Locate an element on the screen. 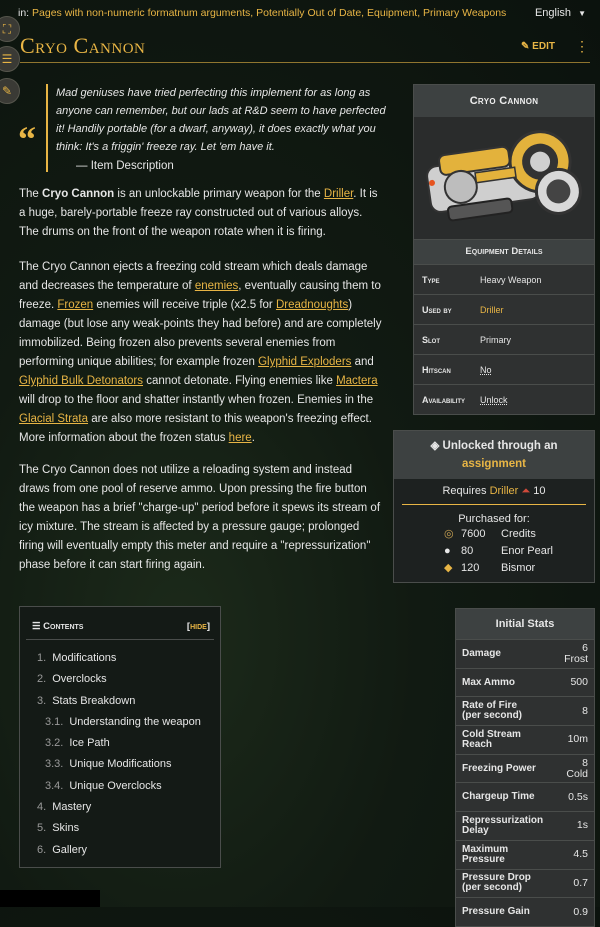 The width and height of the screenshot is (600, 927). stat-value: 8 is located at coordinates (585, 710).